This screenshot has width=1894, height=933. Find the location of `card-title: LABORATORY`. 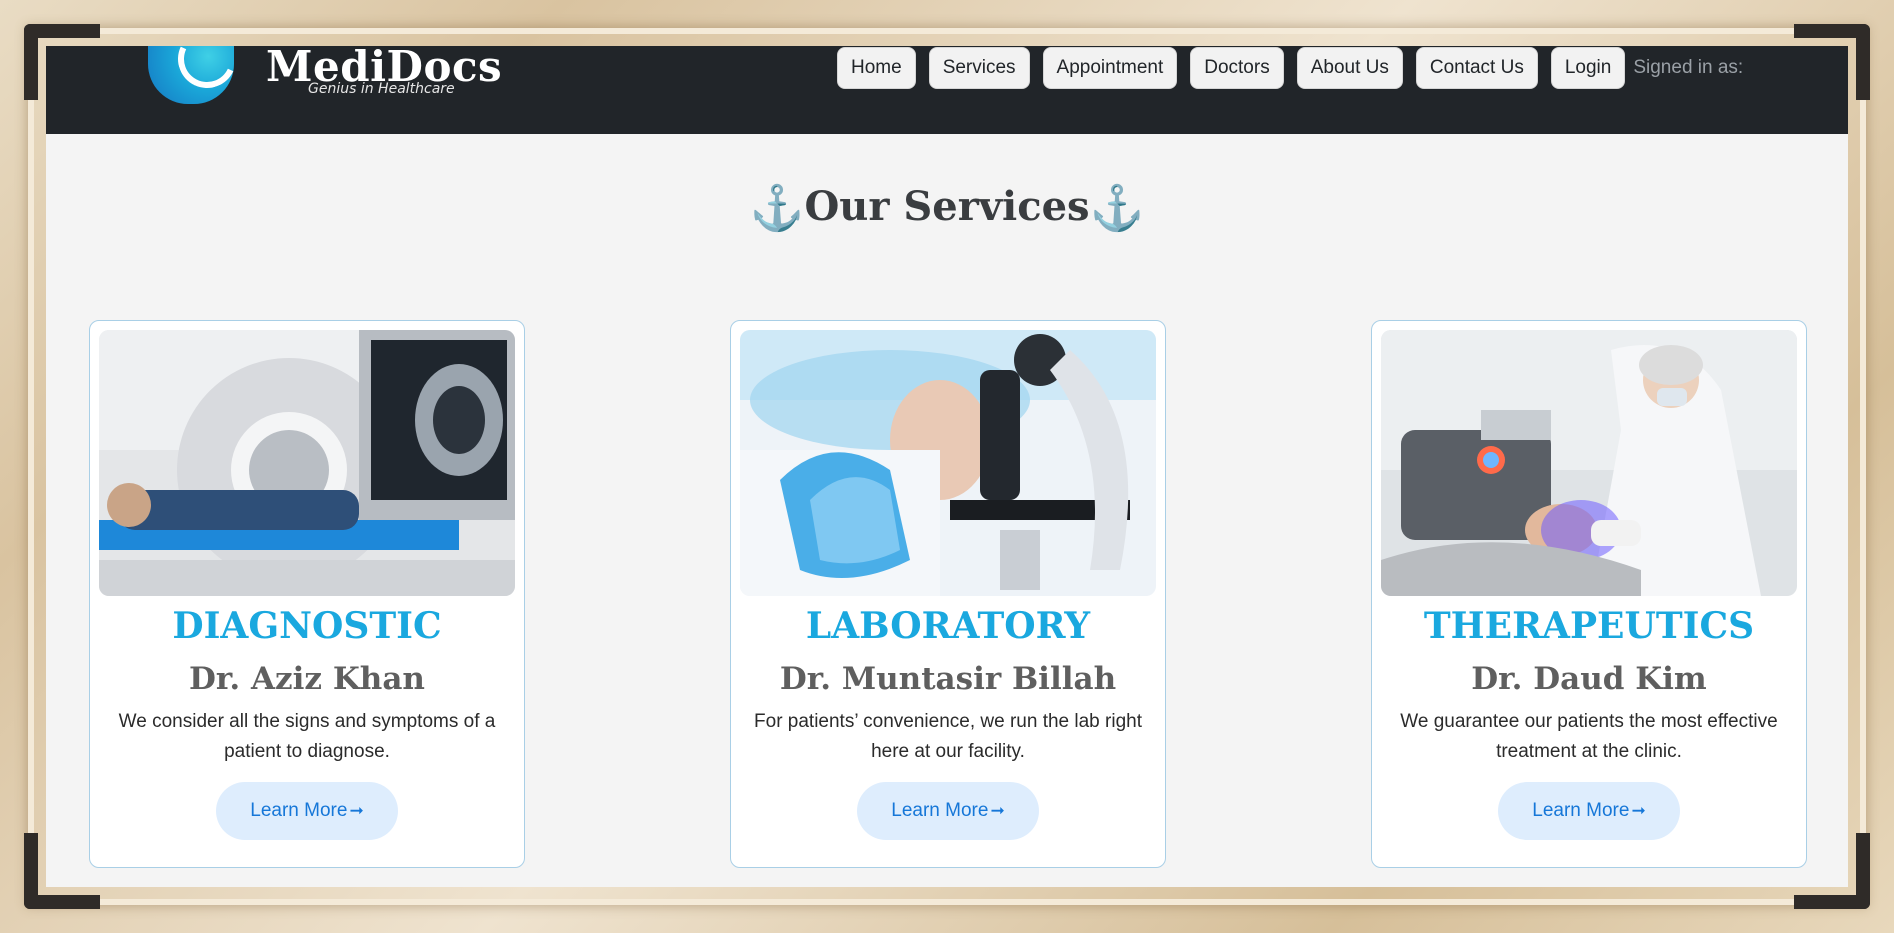

card-title: LABORATORY is located at coordinates (948, 626).